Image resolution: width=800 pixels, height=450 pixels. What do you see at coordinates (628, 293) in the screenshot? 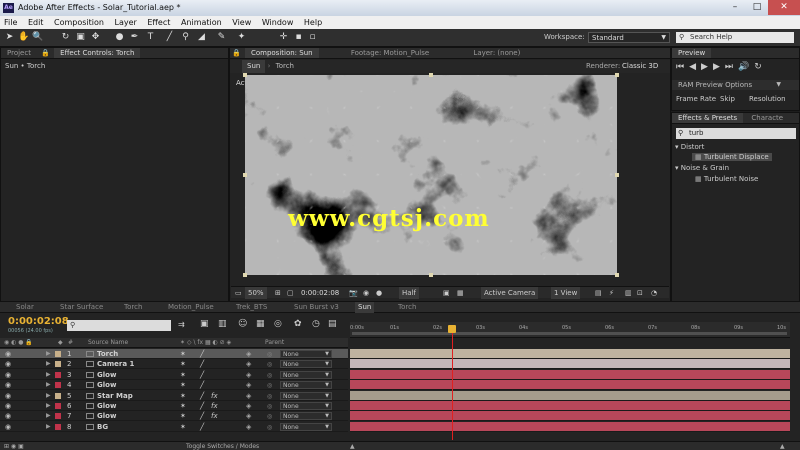
I see `timeline-icon: ▥` at bounding box center [628, 293].